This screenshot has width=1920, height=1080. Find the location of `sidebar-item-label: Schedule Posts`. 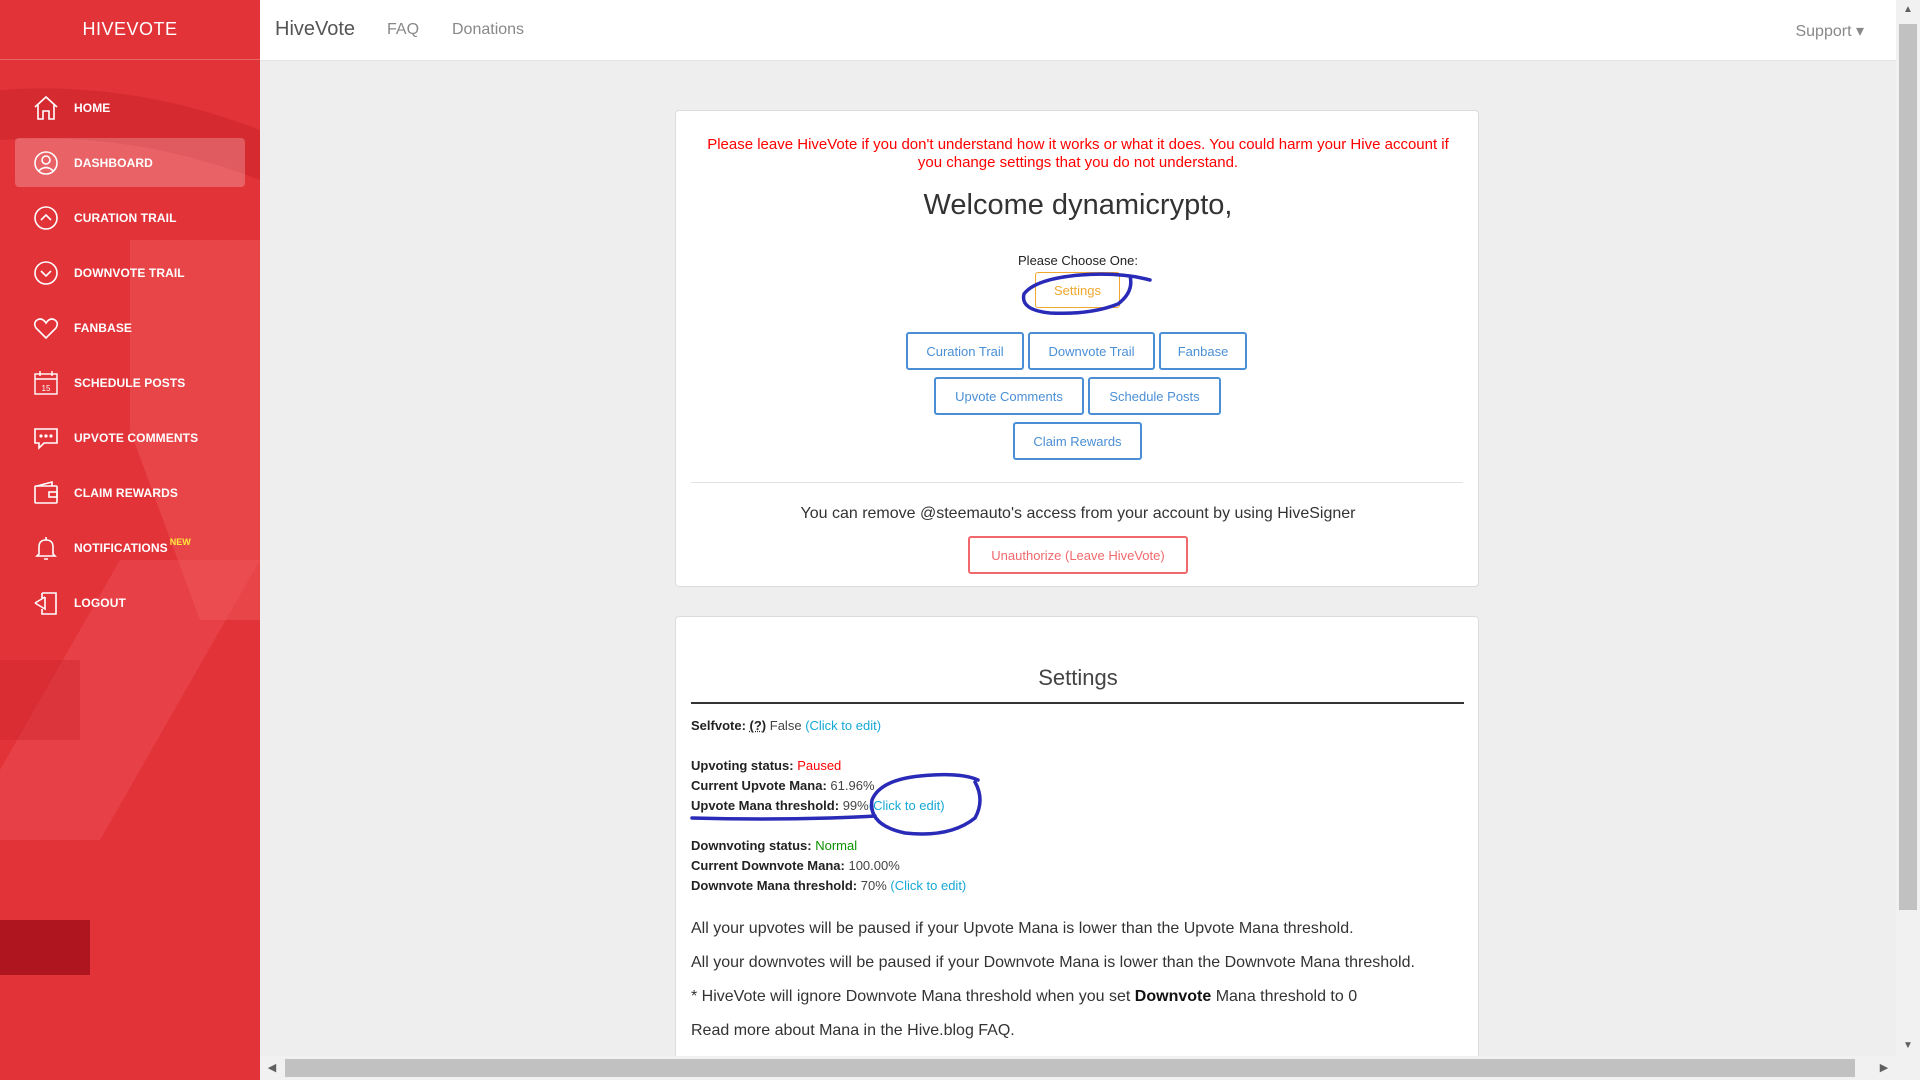

sidebar-item-label: Schedule Posts is located at coordinates (130, 382).